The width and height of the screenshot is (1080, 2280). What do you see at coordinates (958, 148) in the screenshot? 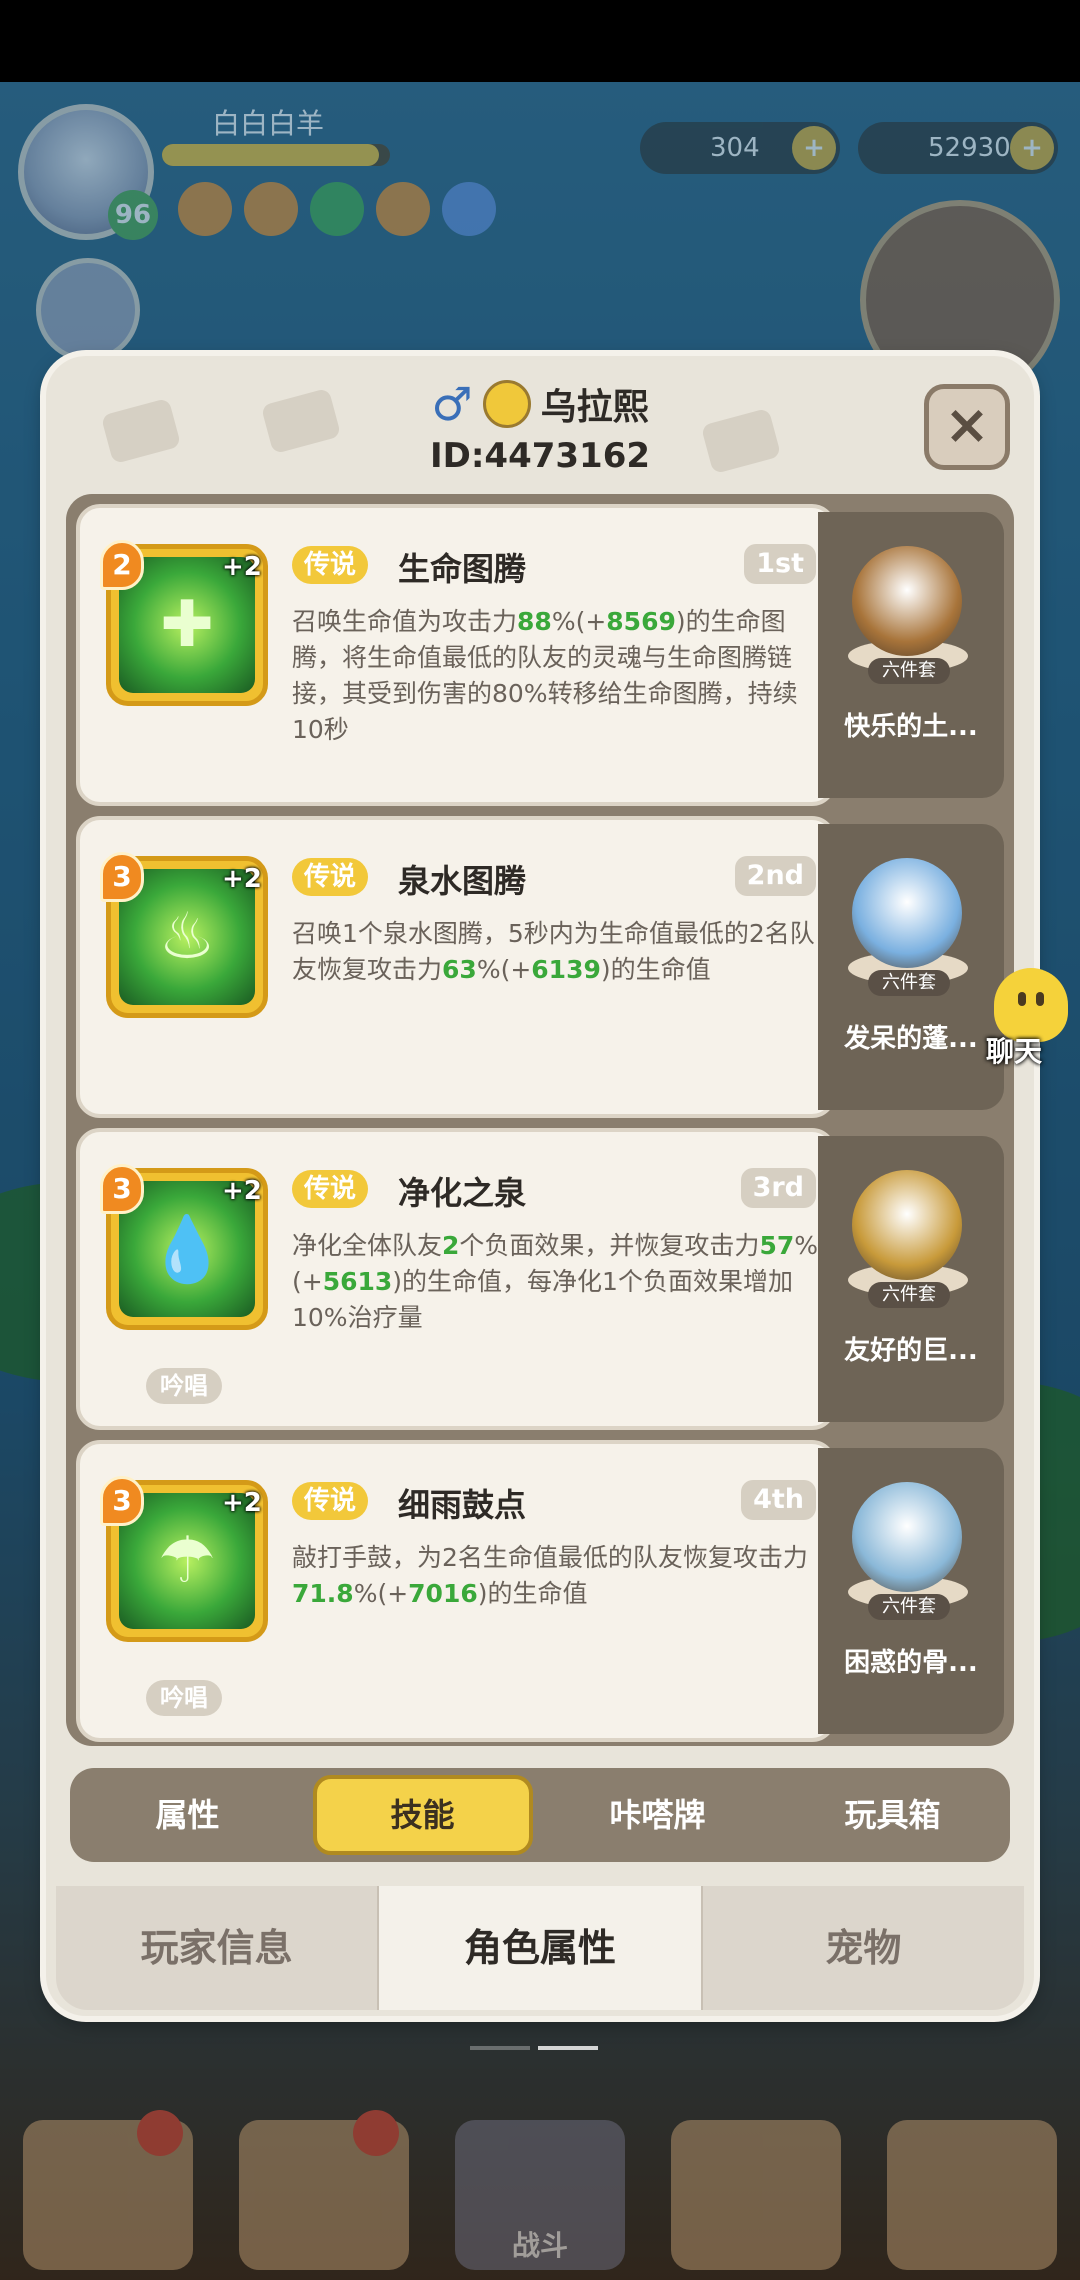
I see `pearl-currency: 529303 +` at bounding box center [958, 148].